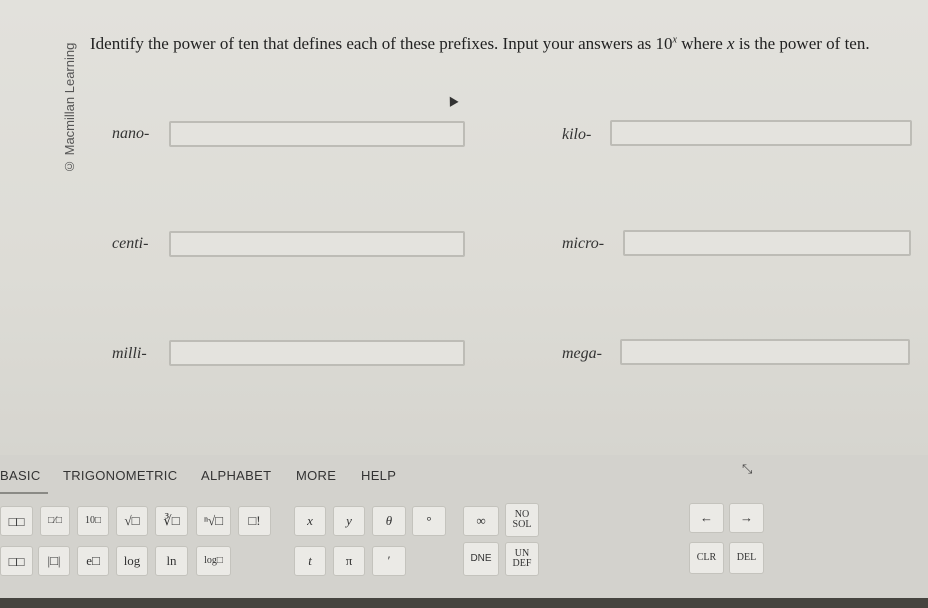  Describe the element at coordinates (132, 521) in the screenshot. I see `sqrt-key: √□` at that location.